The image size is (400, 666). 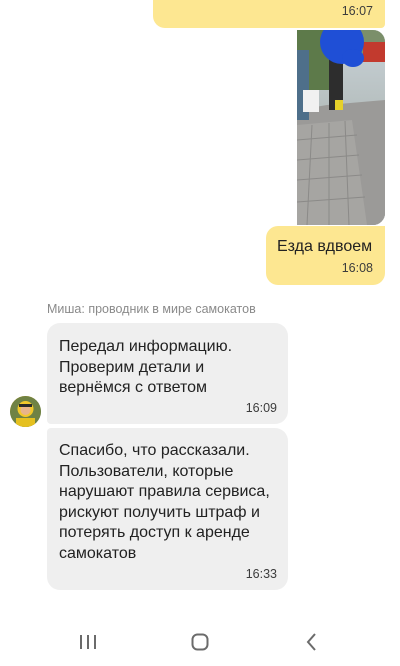 I want to click on message-text-line: потерять доступ к аренде, so click(x=154, y=532).